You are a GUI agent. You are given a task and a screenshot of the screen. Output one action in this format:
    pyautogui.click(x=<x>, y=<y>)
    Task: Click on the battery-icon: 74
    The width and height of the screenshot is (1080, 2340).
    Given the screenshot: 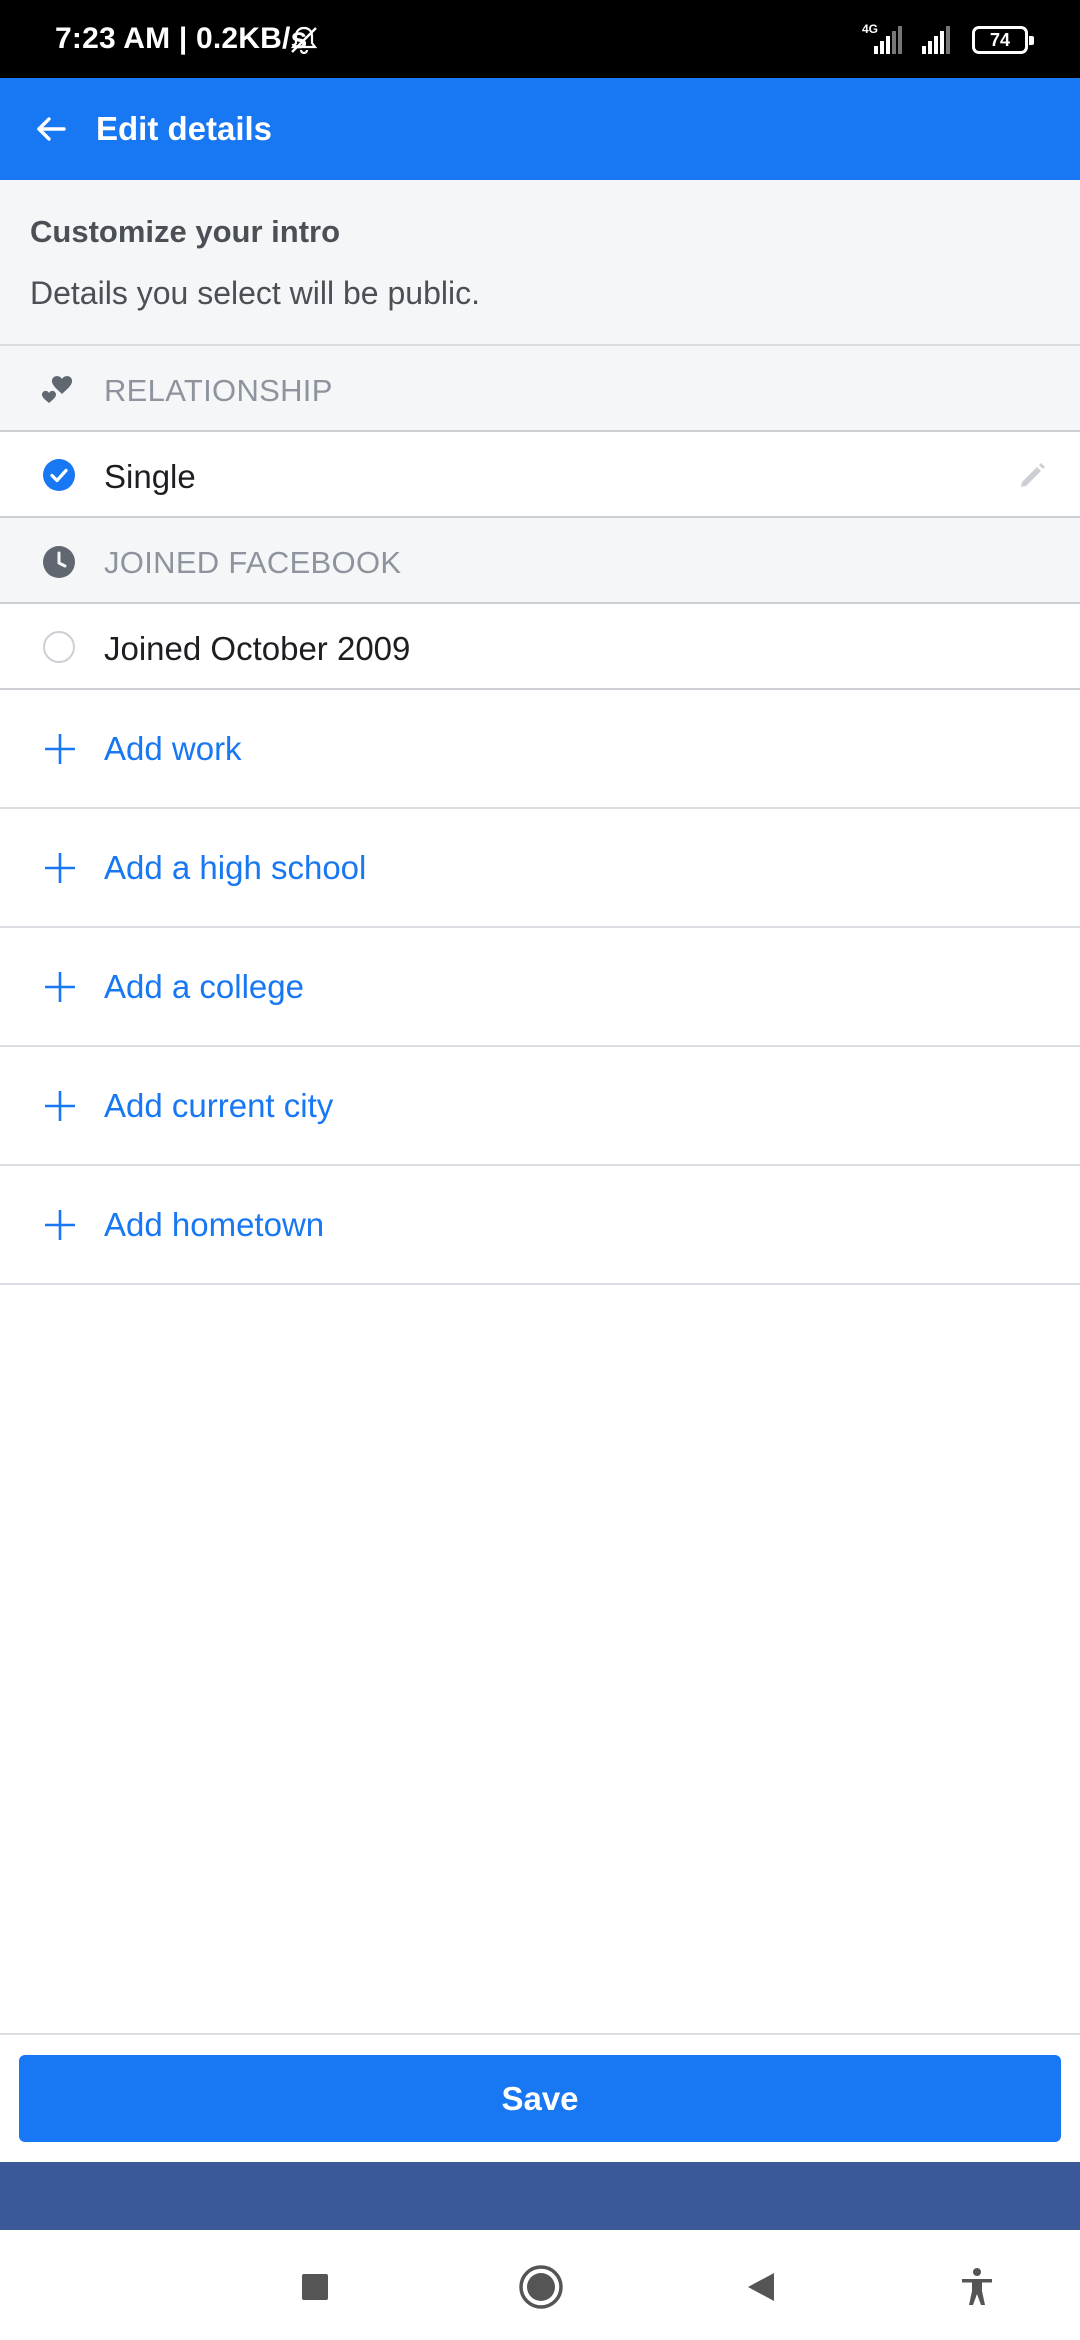 What is the action you would take?
    pyautogui.click(x=1003, y=40)
    